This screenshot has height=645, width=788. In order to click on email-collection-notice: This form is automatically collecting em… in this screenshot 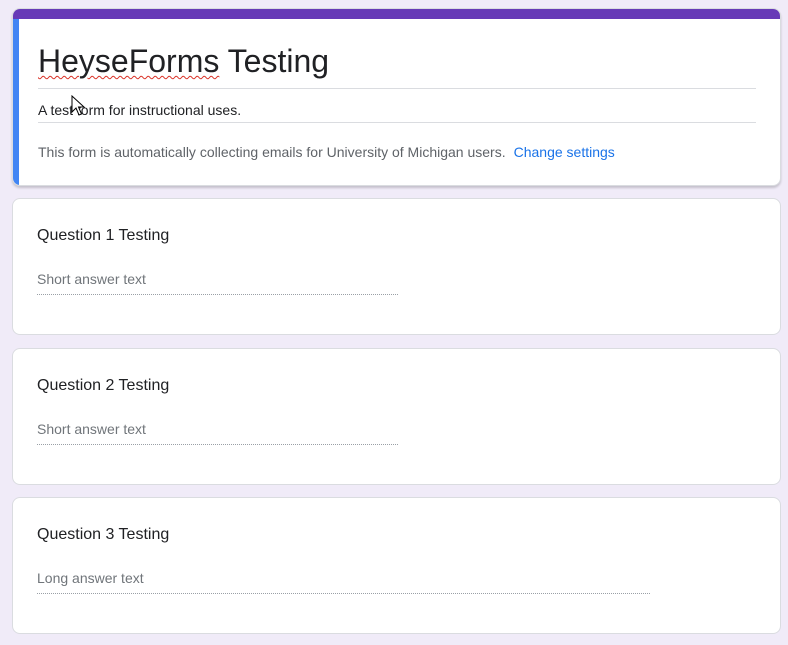, I will do `click(326, 152)`.